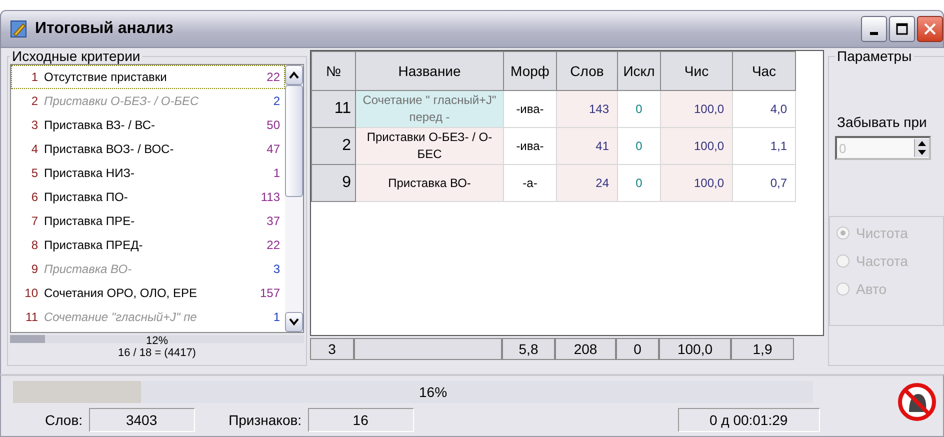 The width and height of the screenshot is (944, 437). I want to click on maximize-icon, so click(902, 29).